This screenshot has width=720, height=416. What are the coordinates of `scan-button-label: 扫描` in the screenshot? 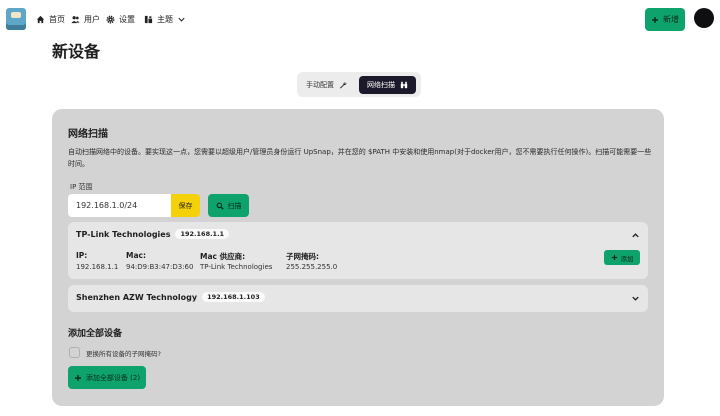 It's located at (234, 205).